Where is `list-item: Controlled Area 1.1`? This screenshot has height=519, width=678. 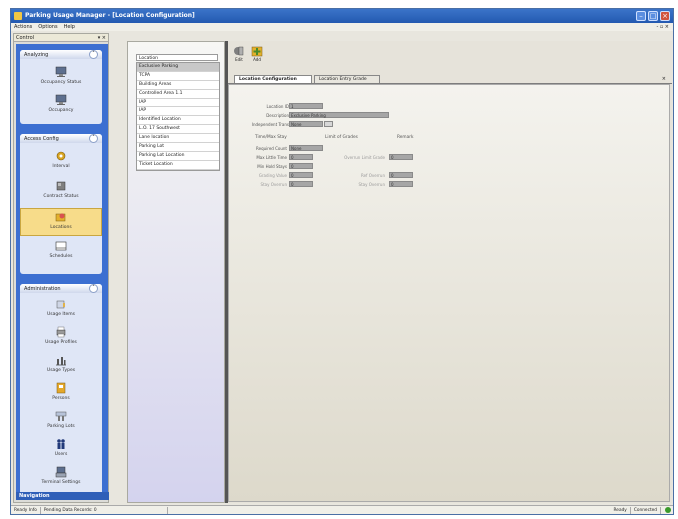
list-item: Controlled Area 1.1 is located at coordinates (178, 94).